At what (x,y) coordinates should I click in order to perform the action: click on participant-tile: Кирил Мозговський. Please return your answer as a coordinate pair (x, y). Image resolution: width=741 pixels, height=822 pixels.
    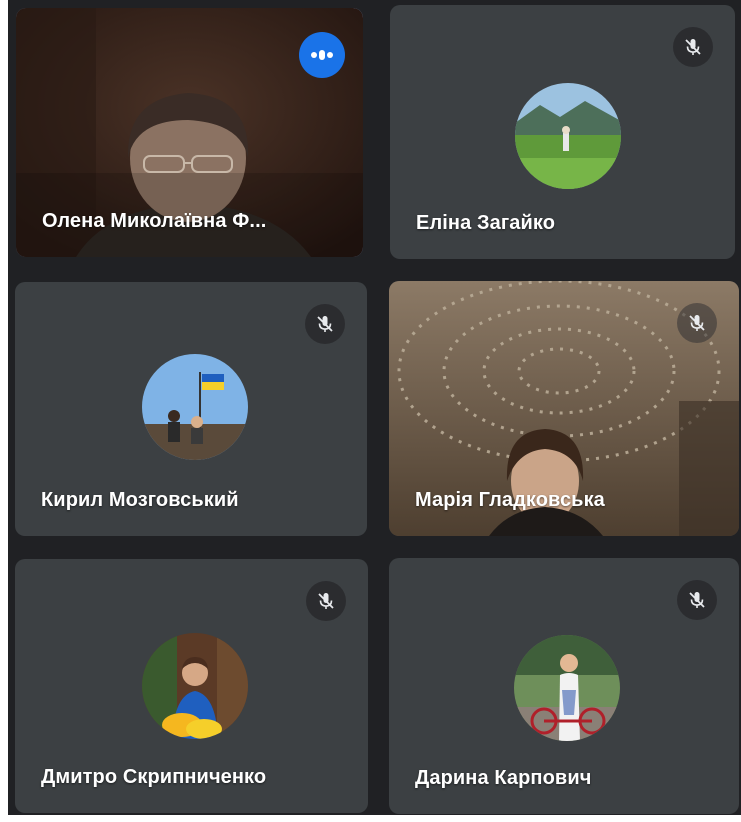
    Looking at the image, I should click on (191, 409).